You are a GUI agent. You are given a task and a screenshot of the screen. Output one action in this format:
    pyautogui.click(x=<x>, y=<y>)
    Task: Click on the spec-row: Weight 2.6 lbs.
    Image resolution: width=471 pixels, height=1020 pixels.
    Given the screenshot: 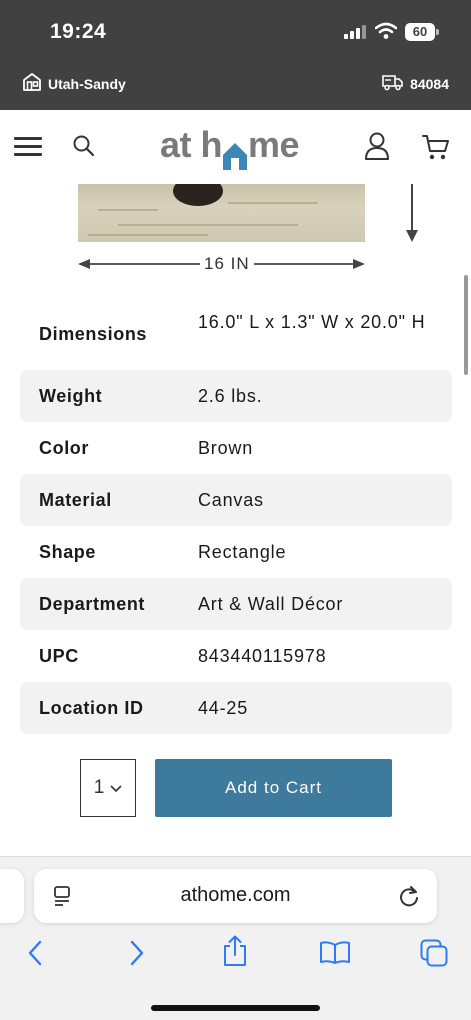 What is the action you would take?
    pyautogui.click(x=236, y=396)
    